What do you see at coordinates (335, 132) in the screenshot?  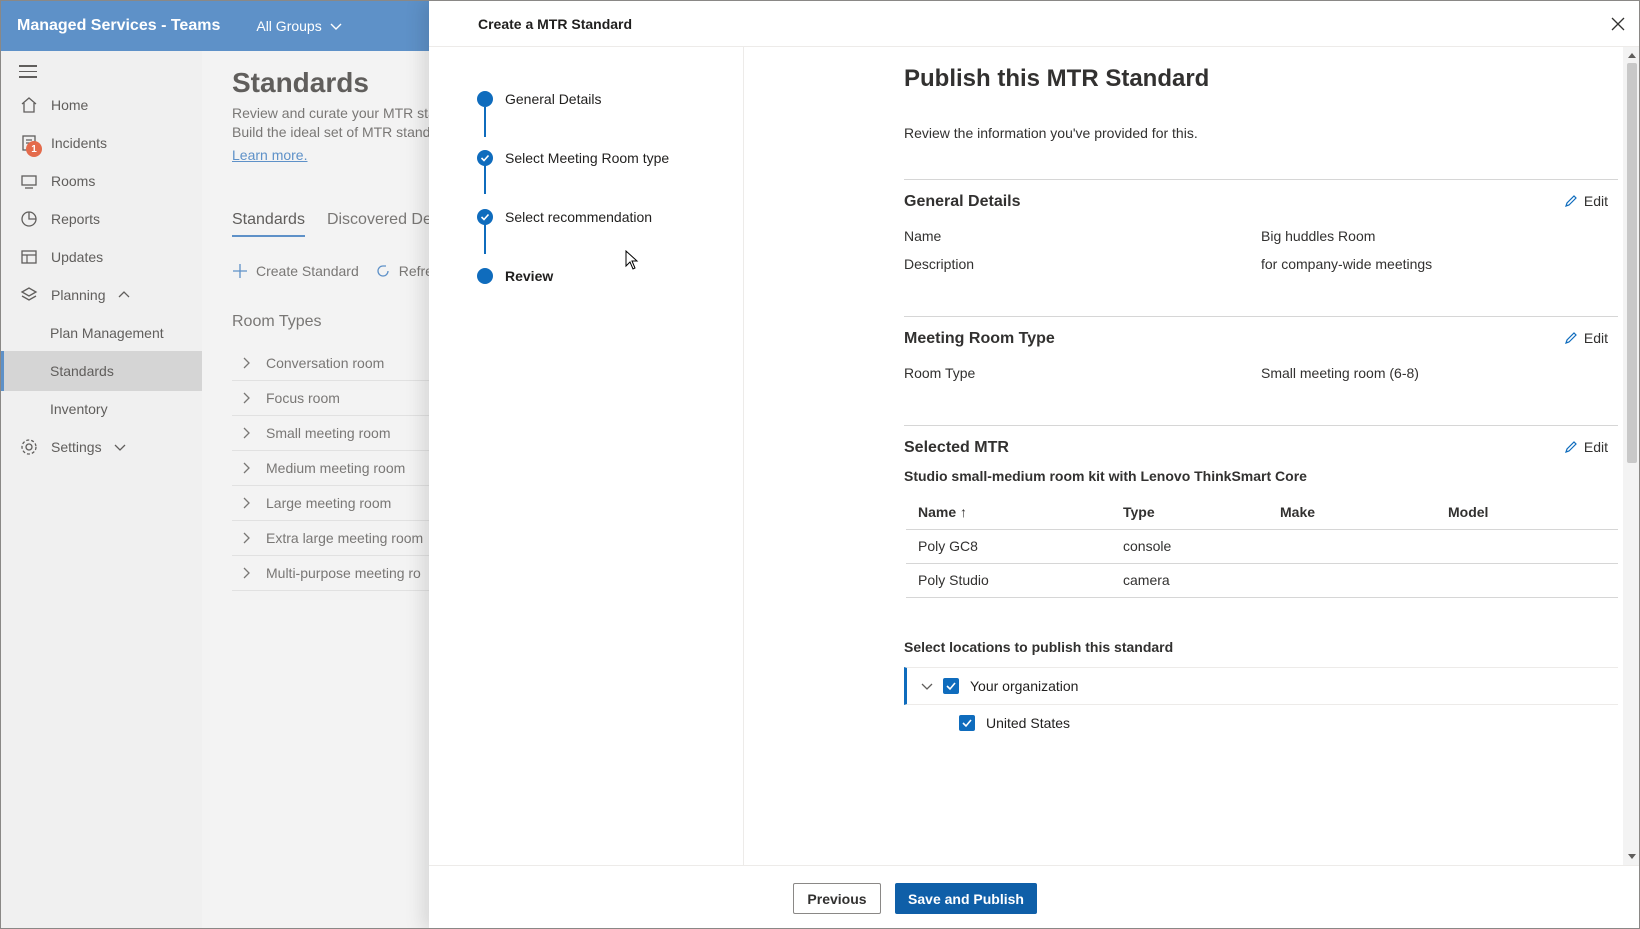 I see `page-description-line: Build the ideal set of MTR standa` at bounding box center [335, 132].